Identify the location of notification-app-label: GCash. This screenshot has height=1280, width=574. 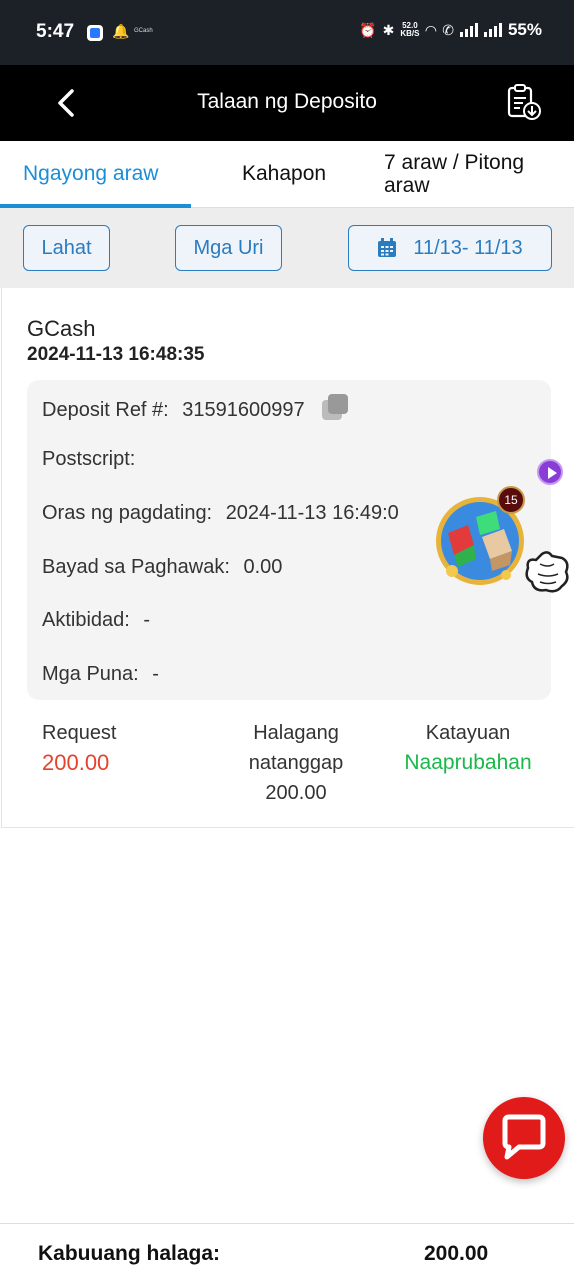
(143, 31).